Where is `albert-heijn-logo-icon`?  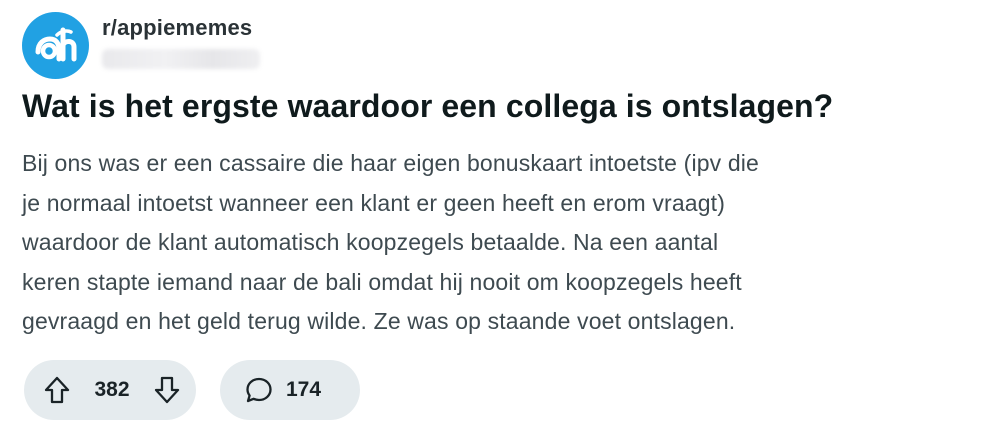
albert-heijn-logo-icon is located at coordinates (56, 46).